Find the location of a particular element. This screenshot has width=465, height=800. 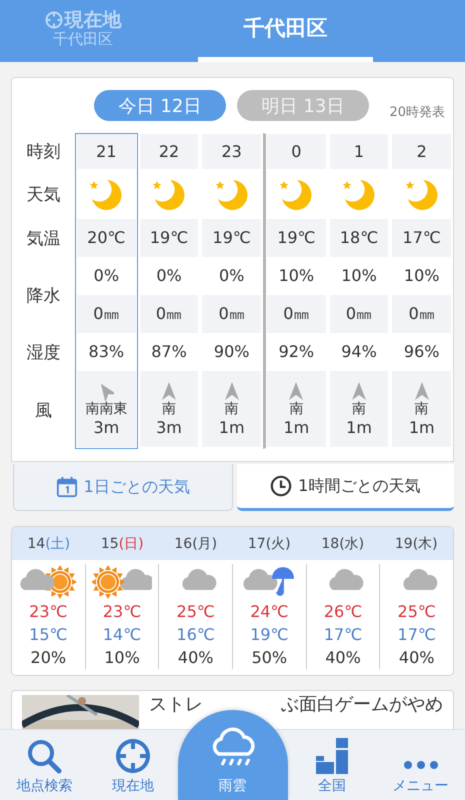

hour-value: 22 is located at coordinates (169, 151).